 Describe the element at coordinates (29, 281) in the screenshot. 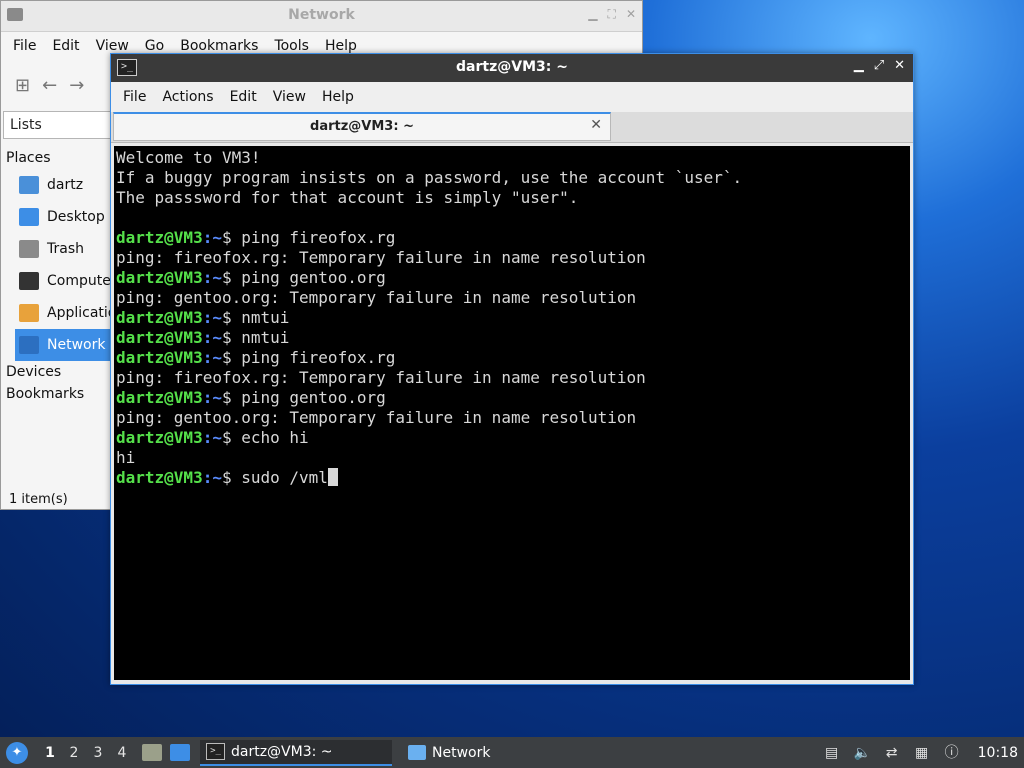

I see `computer-icon` at that location.